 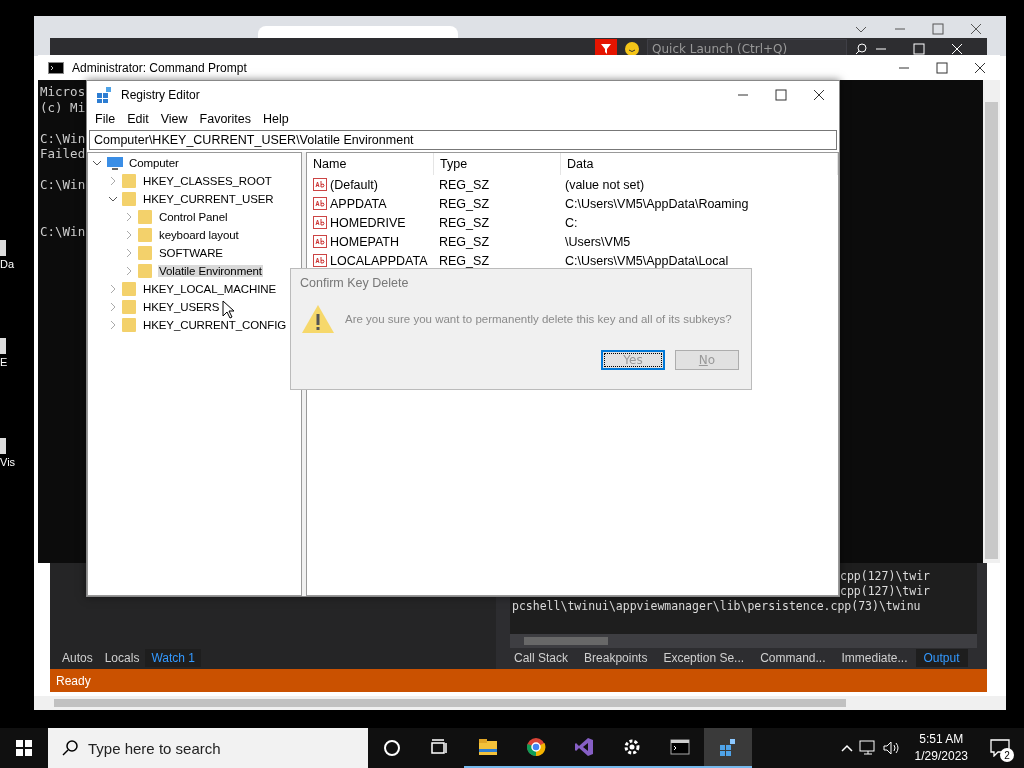 What do you see at coordinates (199, 235) in the screenshot?
I see `tree-item: keyboard layout` at bounding box center [199, 235].